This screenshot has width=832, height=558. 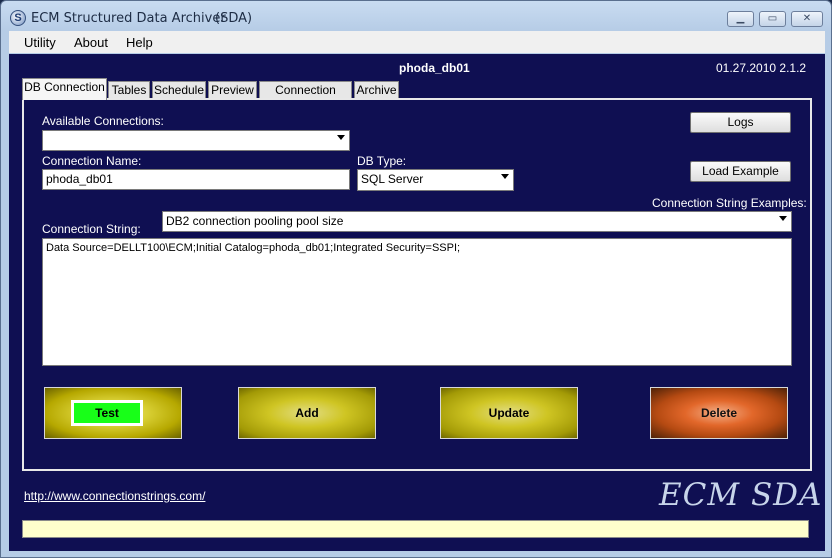 I want to click on tab-connection-string: Connection String, so click(x=305, y=97).